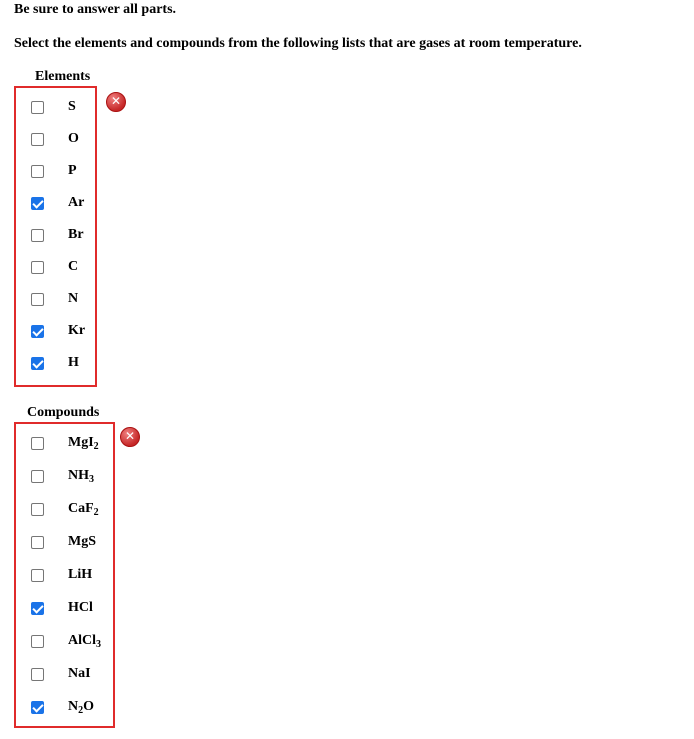 This screenshot has width=694, height=739. Describe the element at coordinates (55, 172) in the screenshot. I see `element-option: P` at that location.